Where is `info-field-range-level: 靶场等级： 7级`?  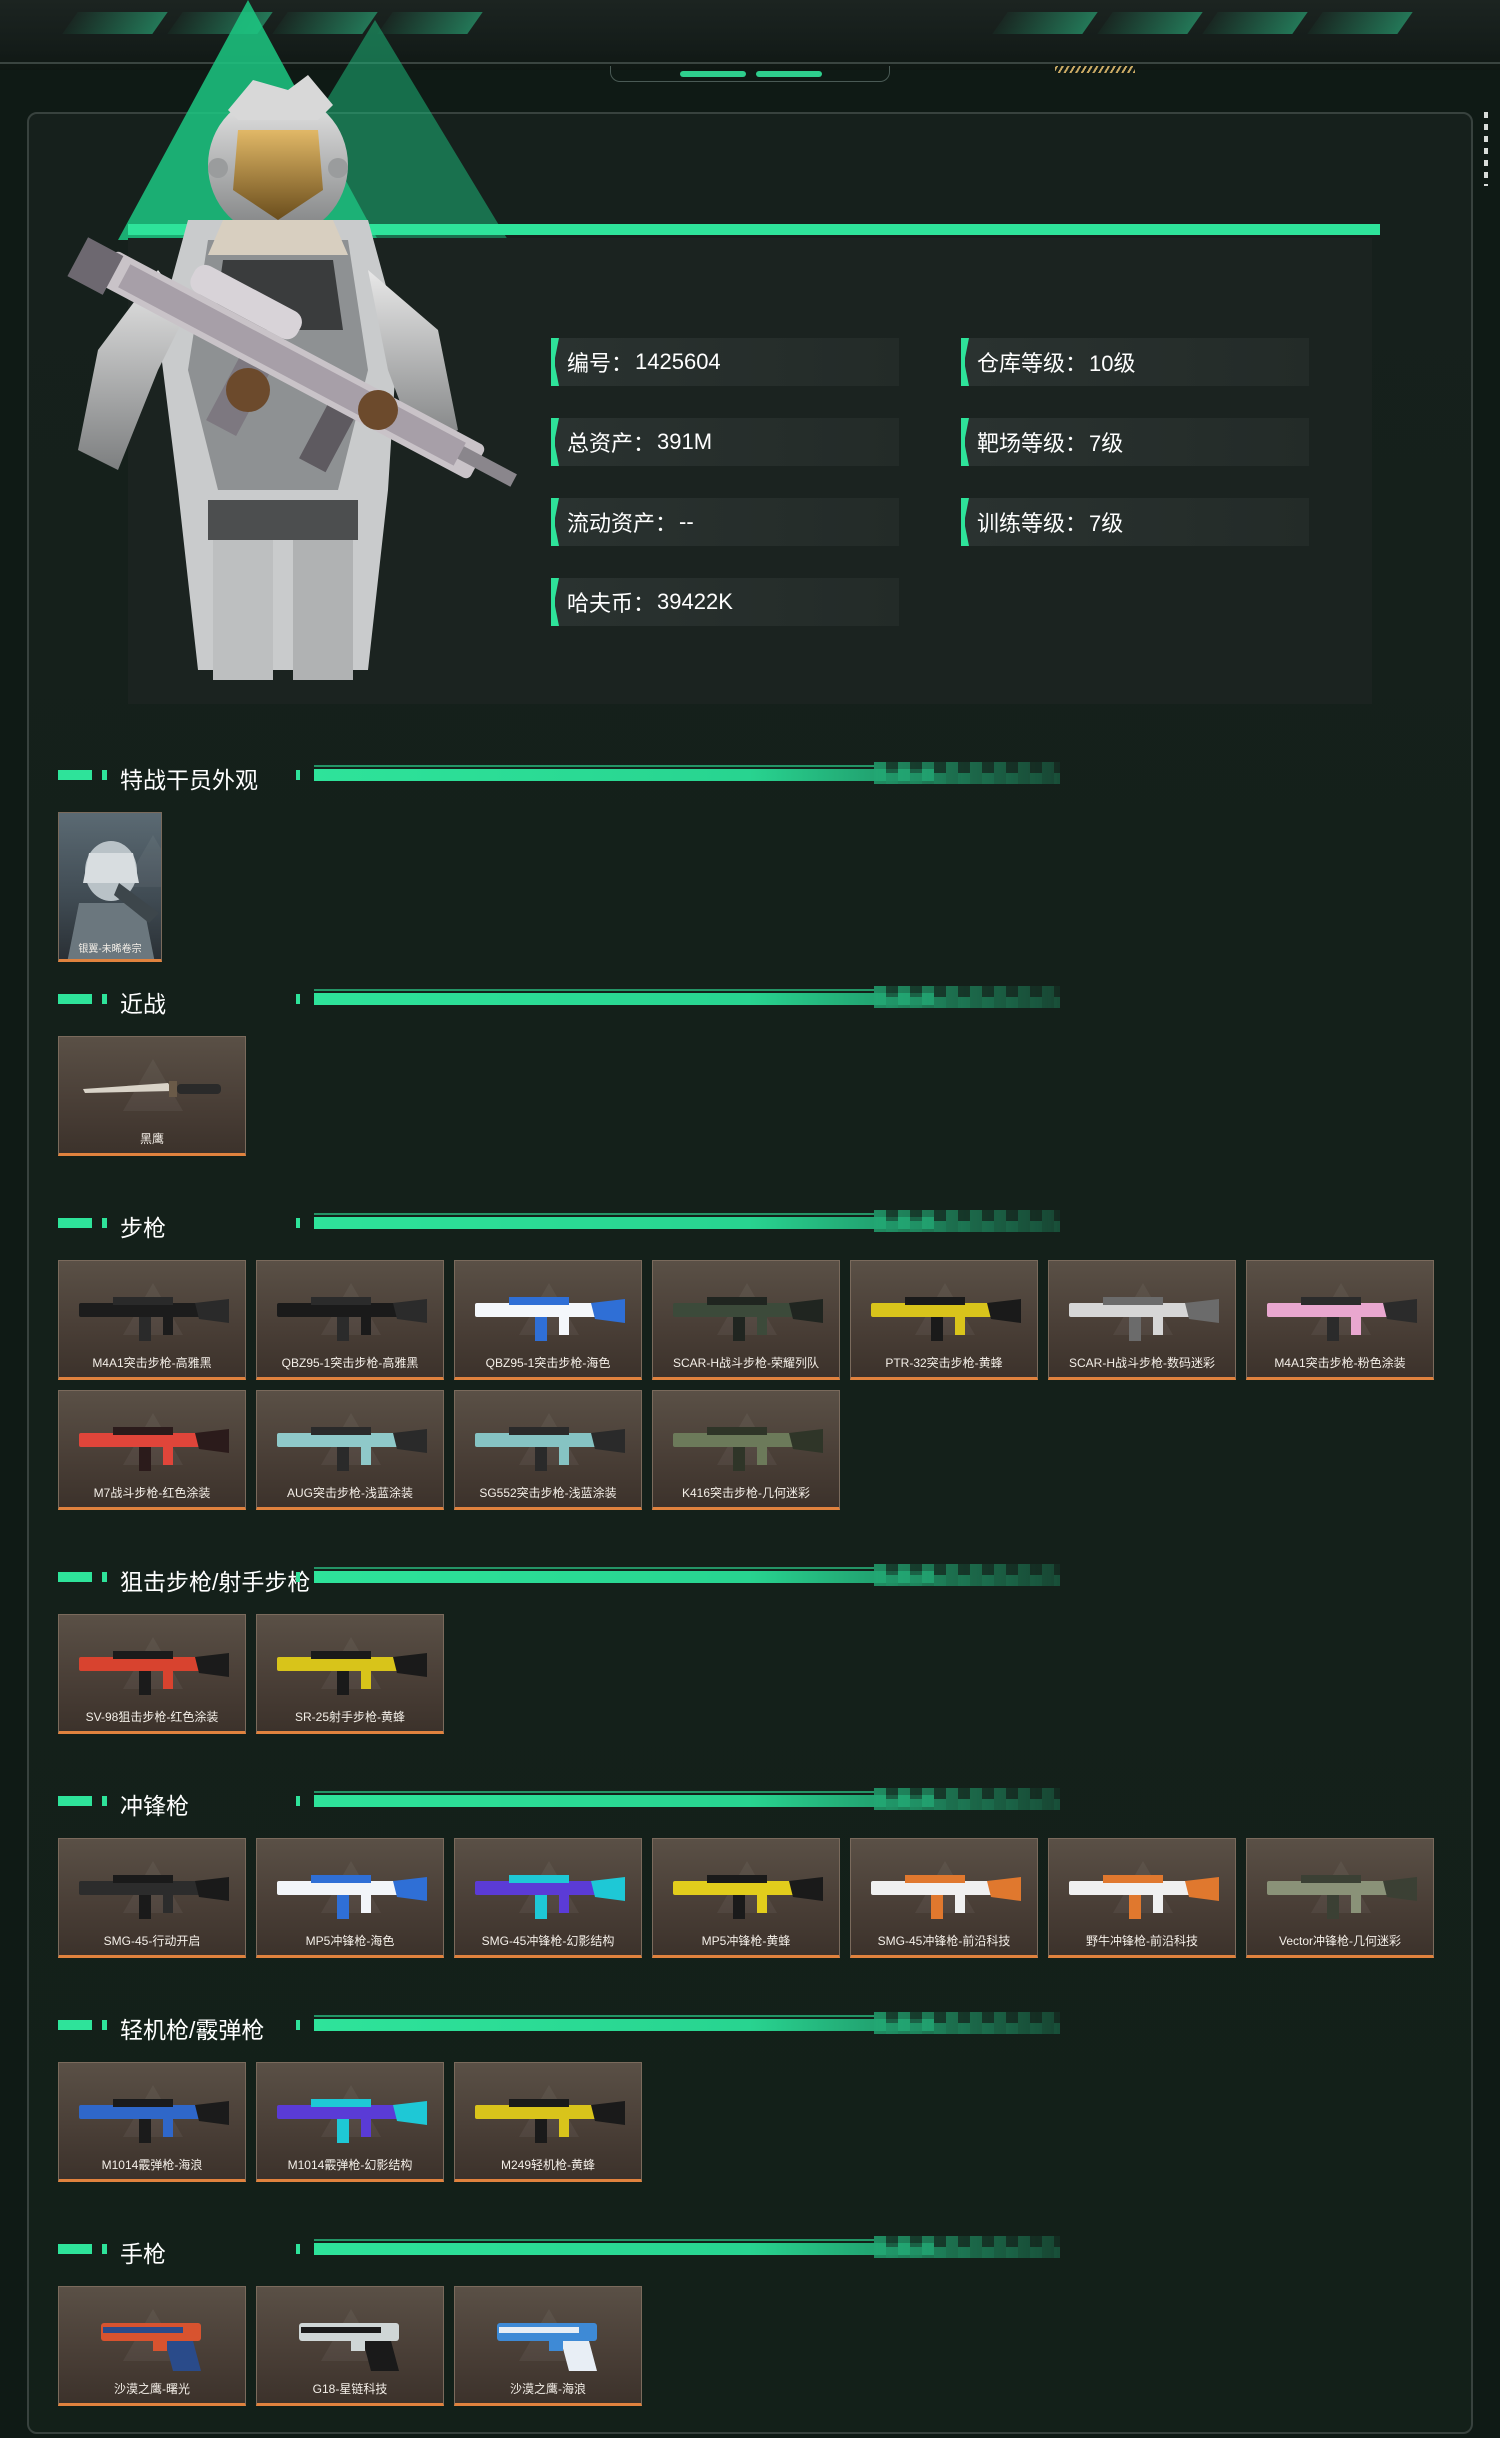 info-field-range-level: 靶场等级： 7级 is located at coordinates (1135, 442).